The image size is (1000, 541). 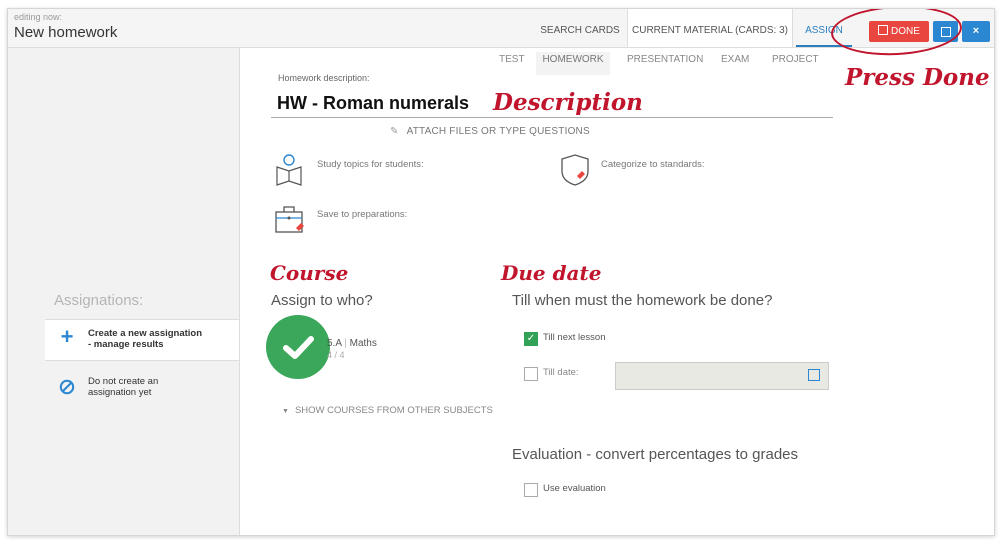 I want to click on preparations-icon, so click(x=291, y=219).